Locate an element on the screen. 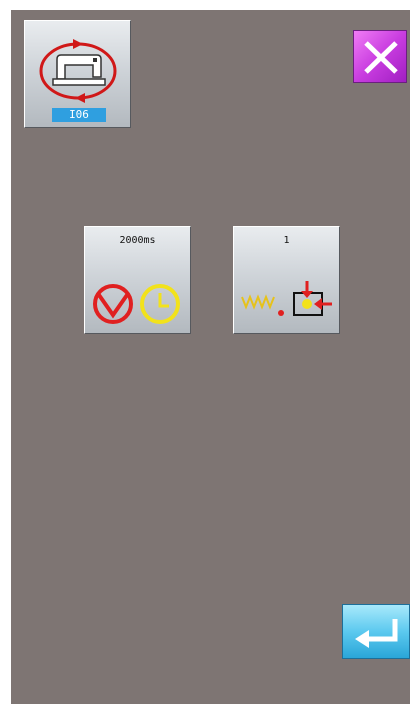 Image resolution: width=419 pixels, height=704 pixels. enter-return-icon is located at coordinates (376, 633).